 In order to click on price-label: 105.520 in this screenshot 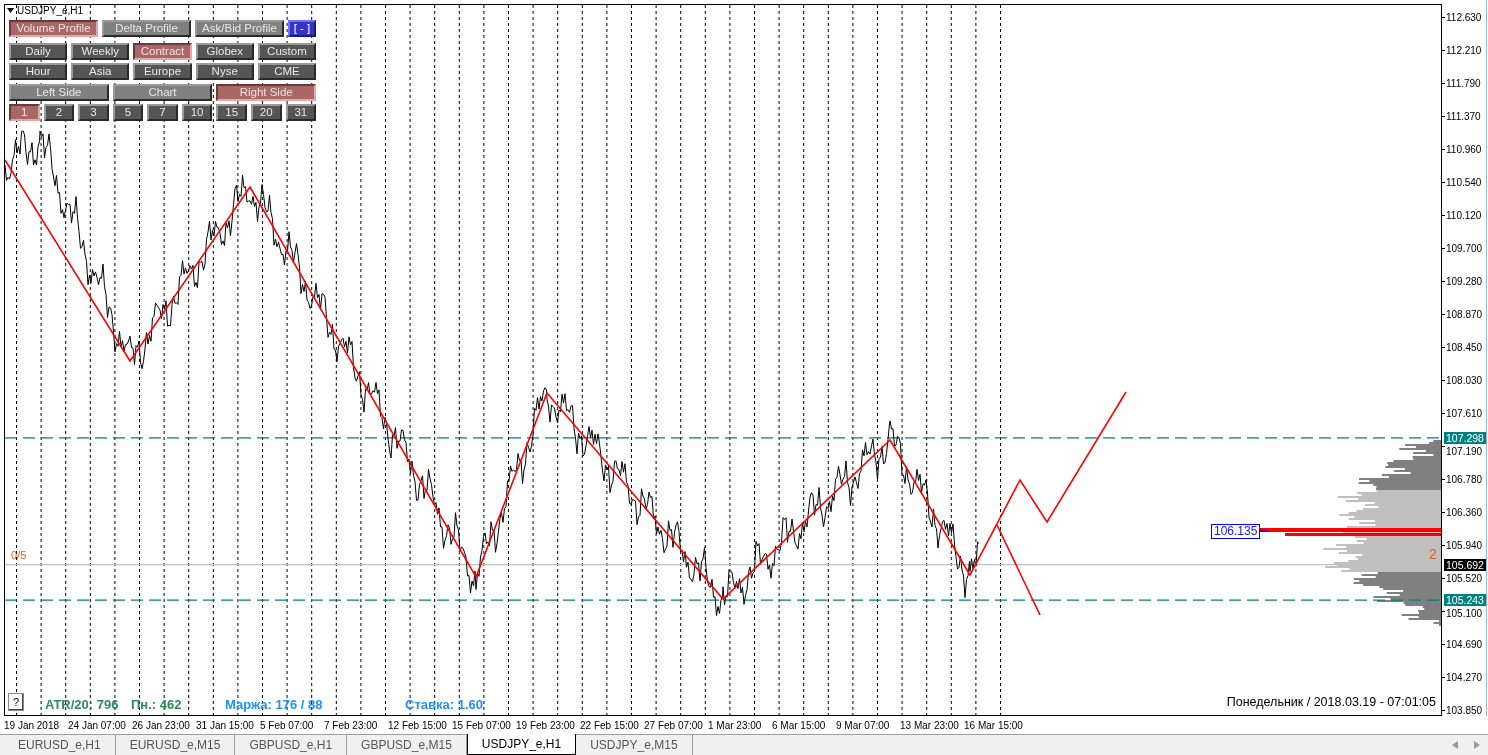, I will do `click(1464, 578)`.